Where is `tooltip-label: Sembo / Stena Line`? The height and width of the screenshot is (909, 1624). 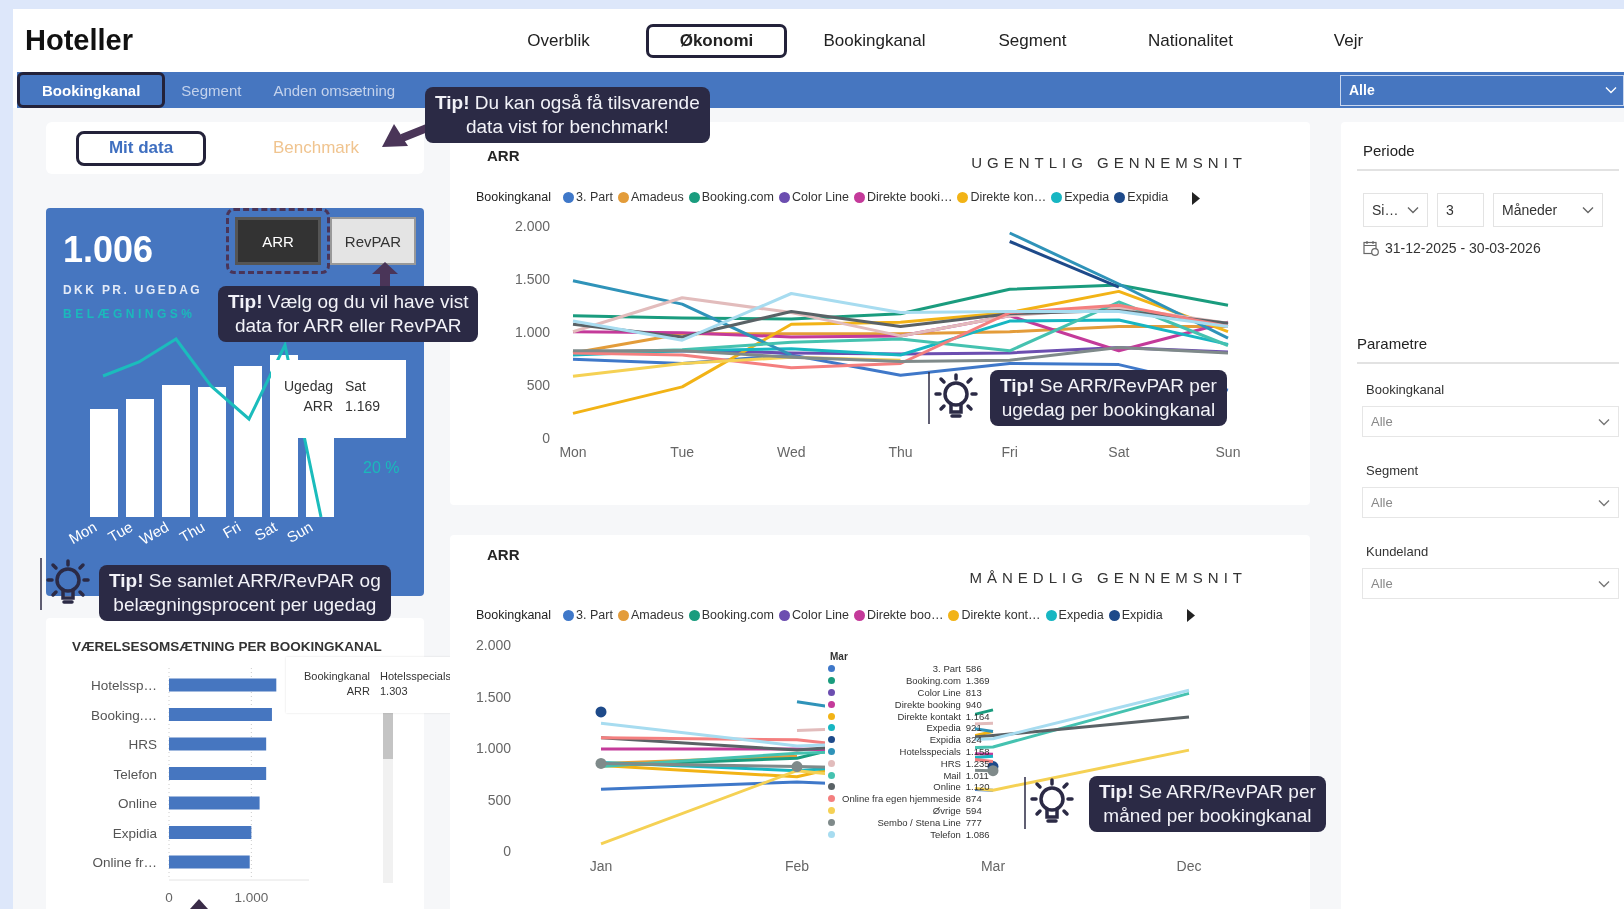 tooltip-label: Sembo / Stena Line is located at coordinates (918, 822).